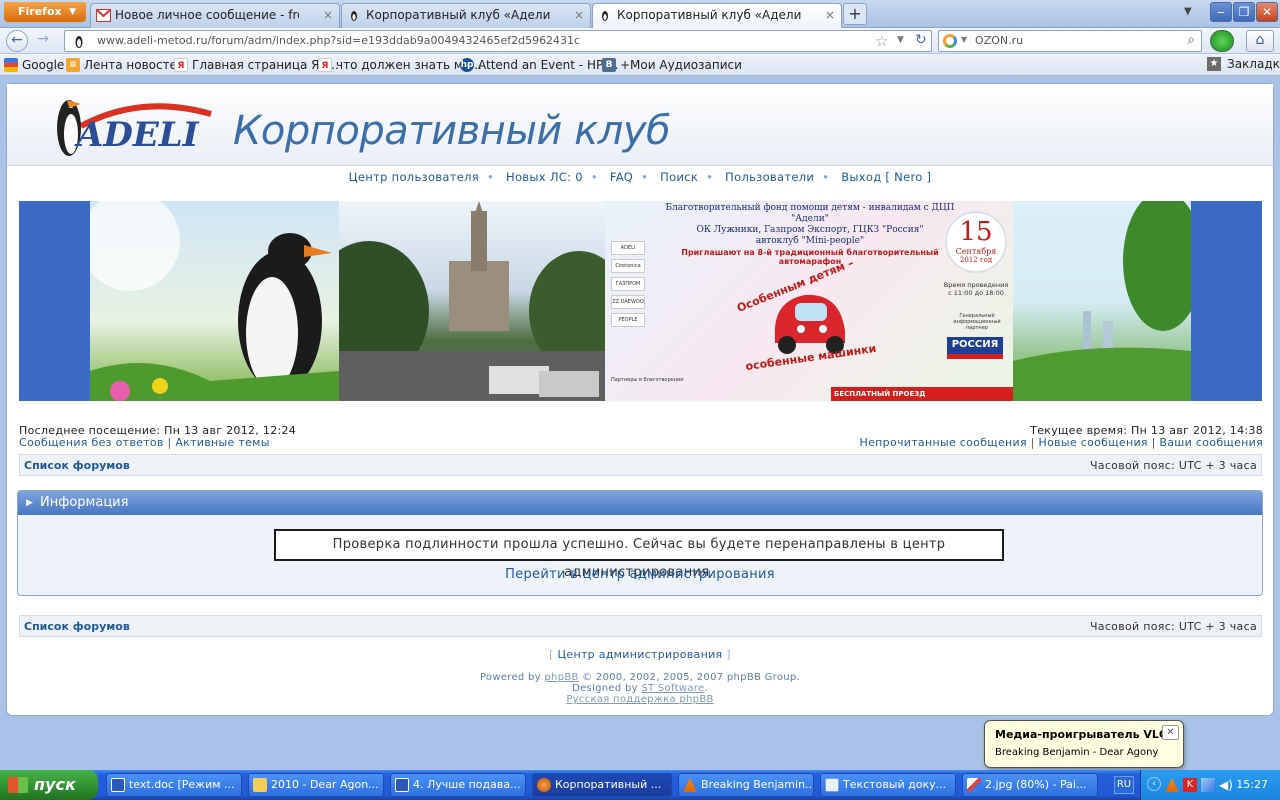 This screenshot has width=1280, height=800. Describe the element at coordinates (672, 688) in the screenshot. I see `st-software-link: ST Software` at that location.